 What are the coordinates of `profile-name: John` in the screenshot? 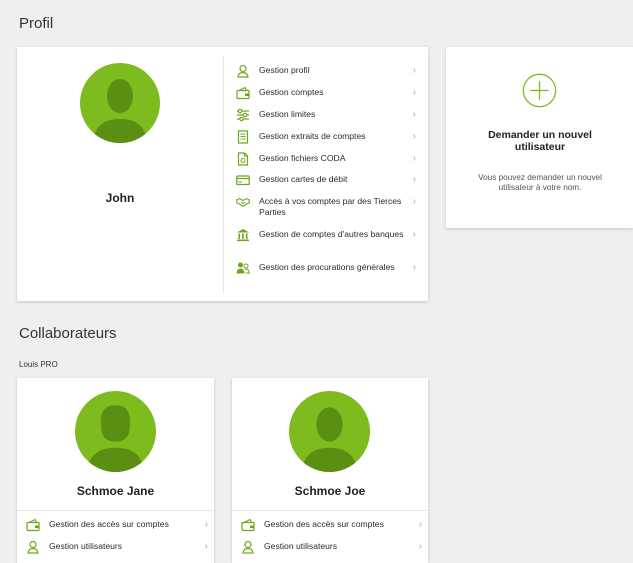 It's located at (120, 198).